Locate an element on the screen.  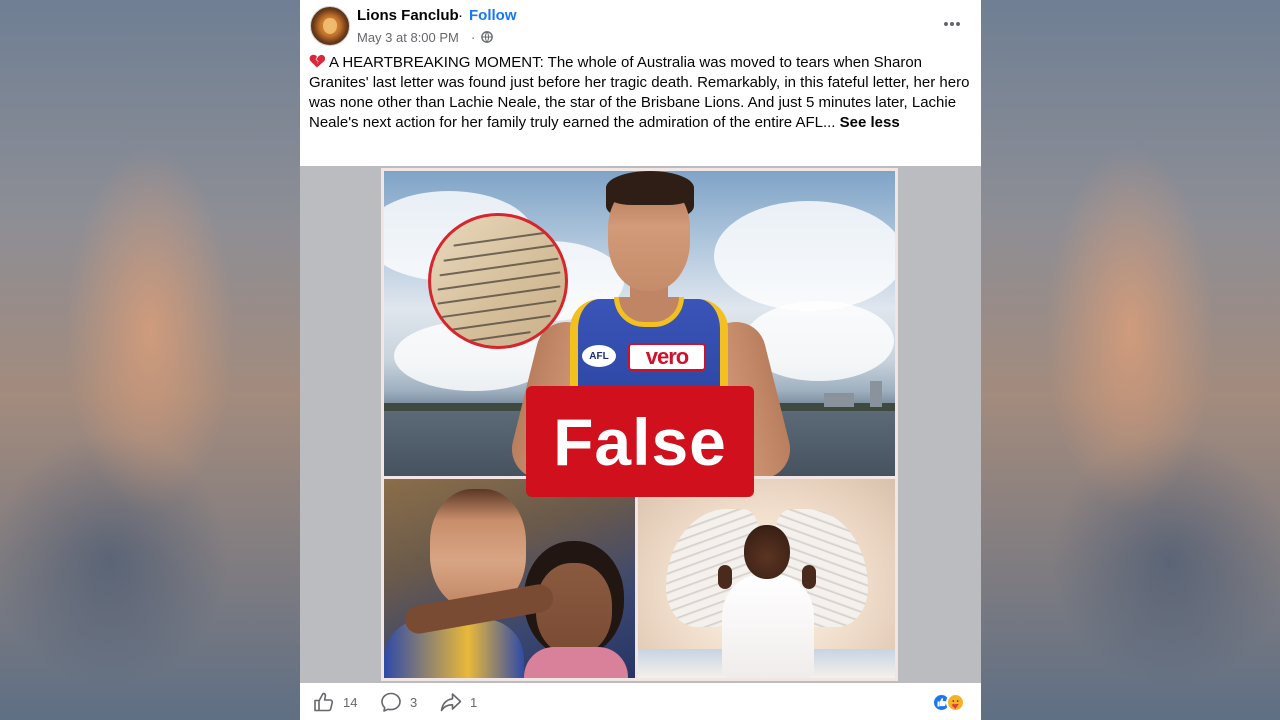
broken-heart-icon is located at coordinates (317, 61).